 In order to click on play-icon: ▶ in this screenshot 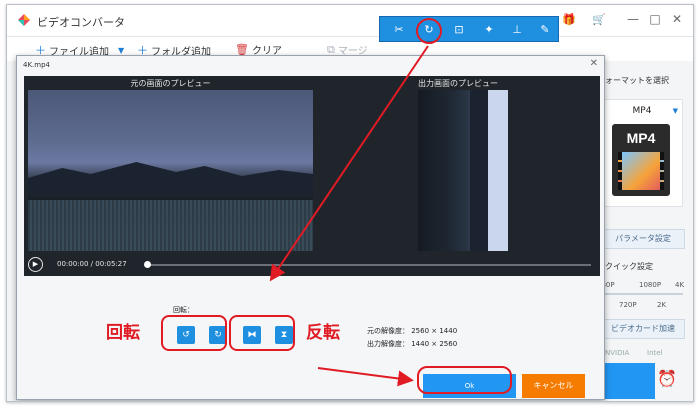, I will do `click(35, 264)`.